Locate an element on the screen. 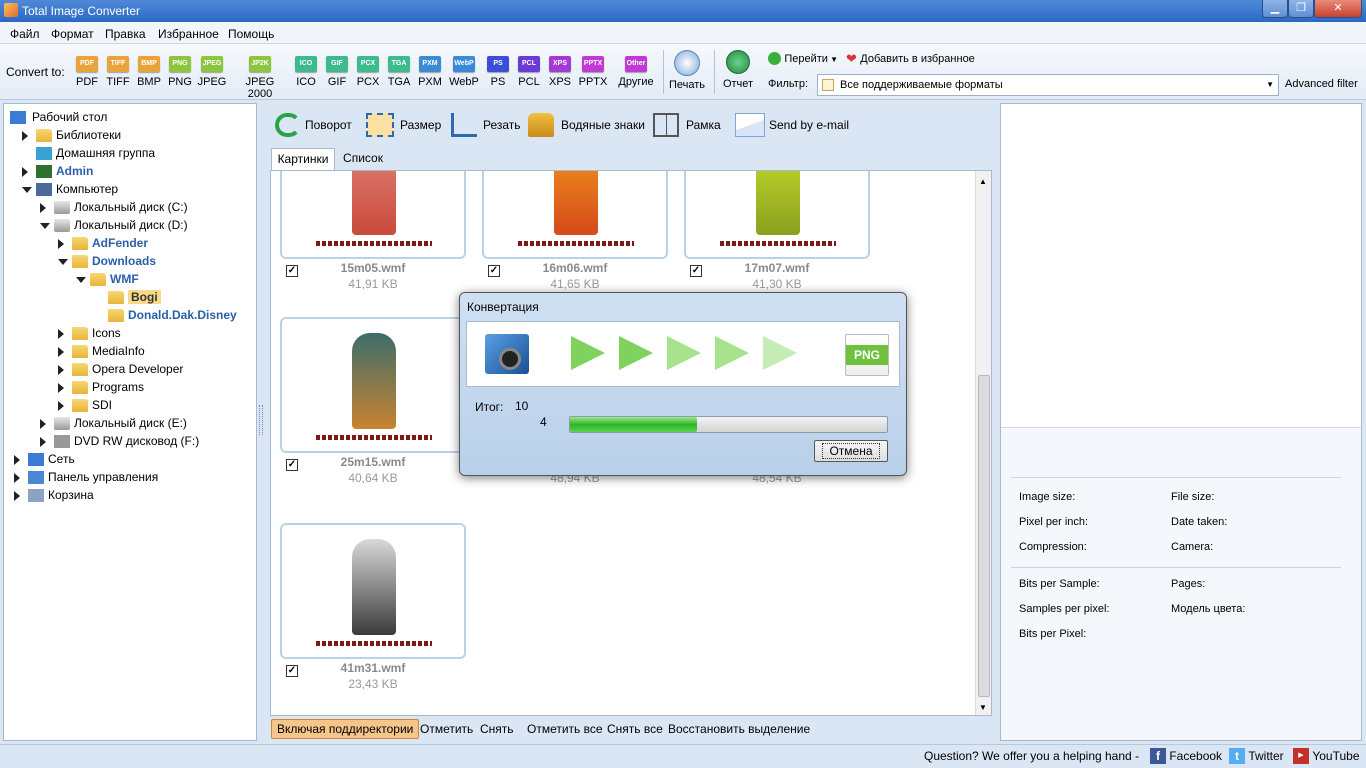  format-label: JPEG is located at coordinates (212, 82).